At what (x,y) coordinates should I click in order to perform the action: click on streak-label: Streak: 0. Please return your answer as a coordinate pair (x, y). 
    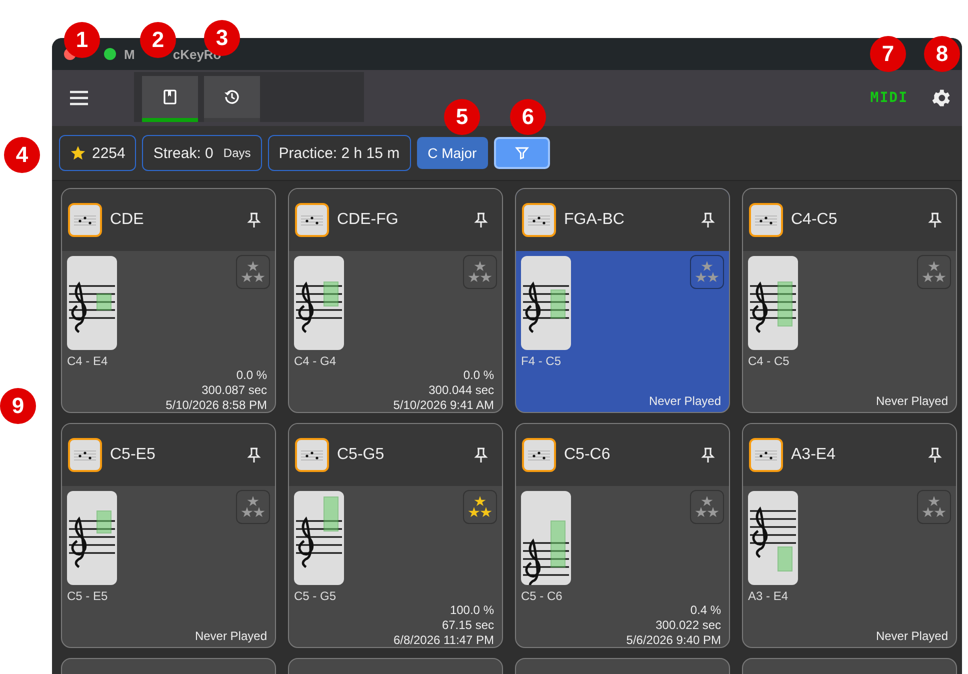
    Looking at the image, I should click on (183, 153).